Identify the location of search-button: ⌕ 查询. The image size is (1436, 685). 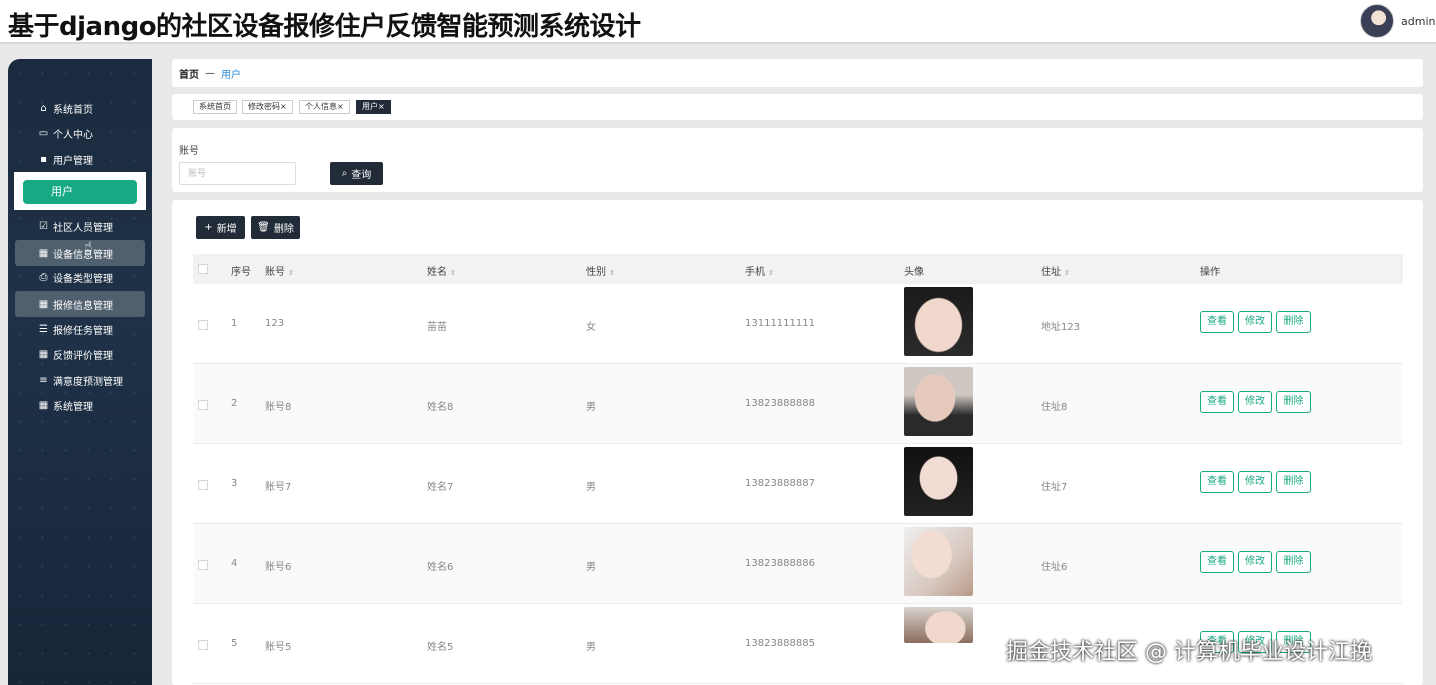
(356, 173).